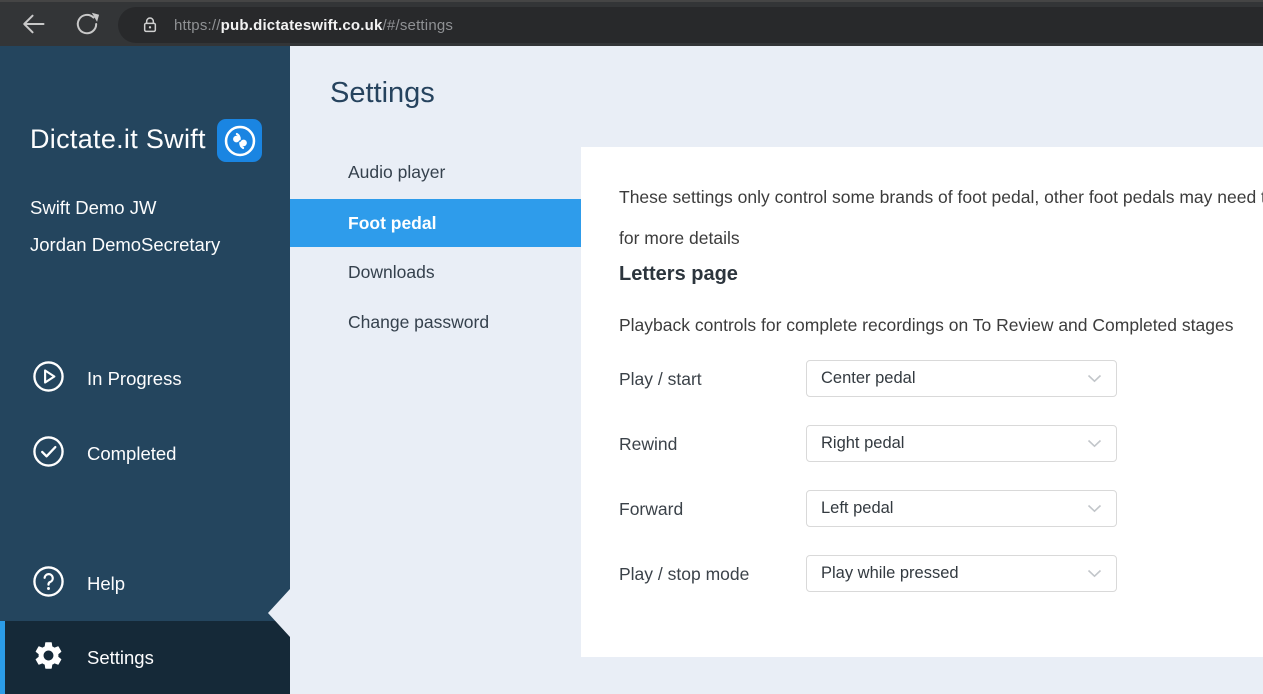  What do you see at coordinates (890, 573) in the screenshot?
I see `select-value: Play while pressed` at bounding box center [890, 573].